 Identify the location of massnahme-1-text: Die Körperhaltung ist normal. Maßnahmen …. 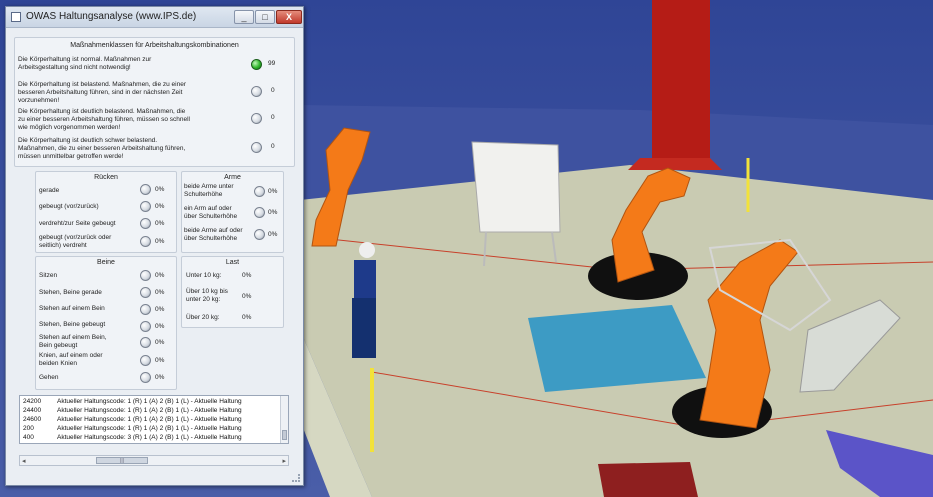
(85, 63).